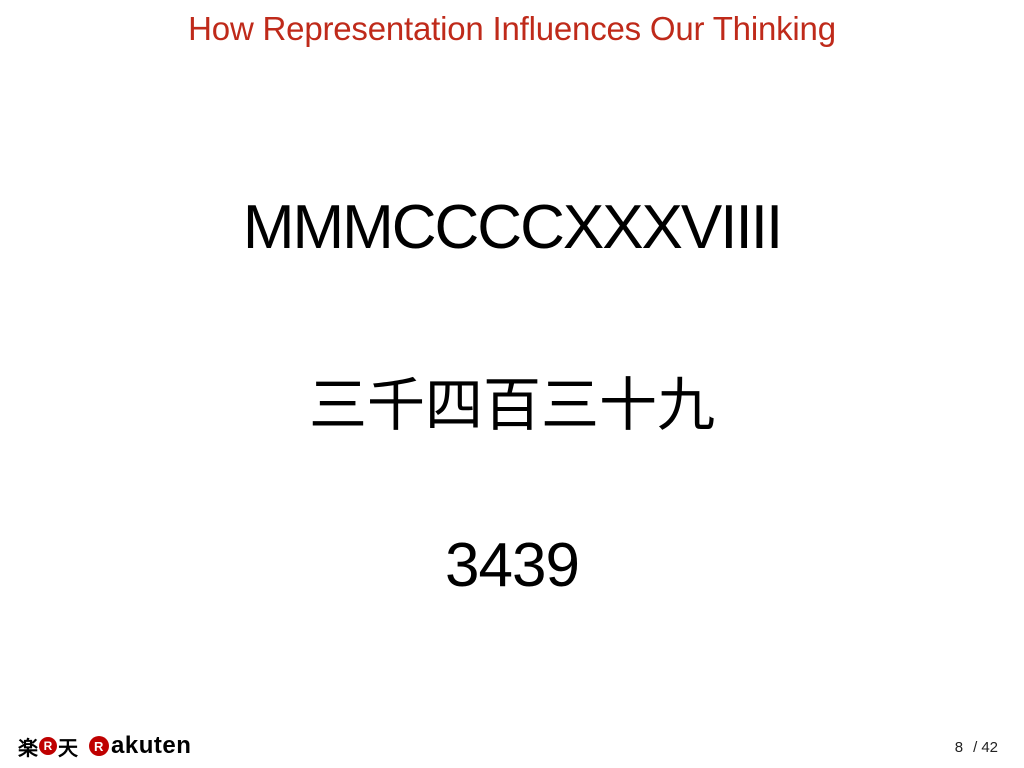 Image resolution: width=1024 pixels, height=768 pixels. Describe the element at coordinates (68, 747) in the screenshot. I see `logo-kanji-second: 天` at that location.